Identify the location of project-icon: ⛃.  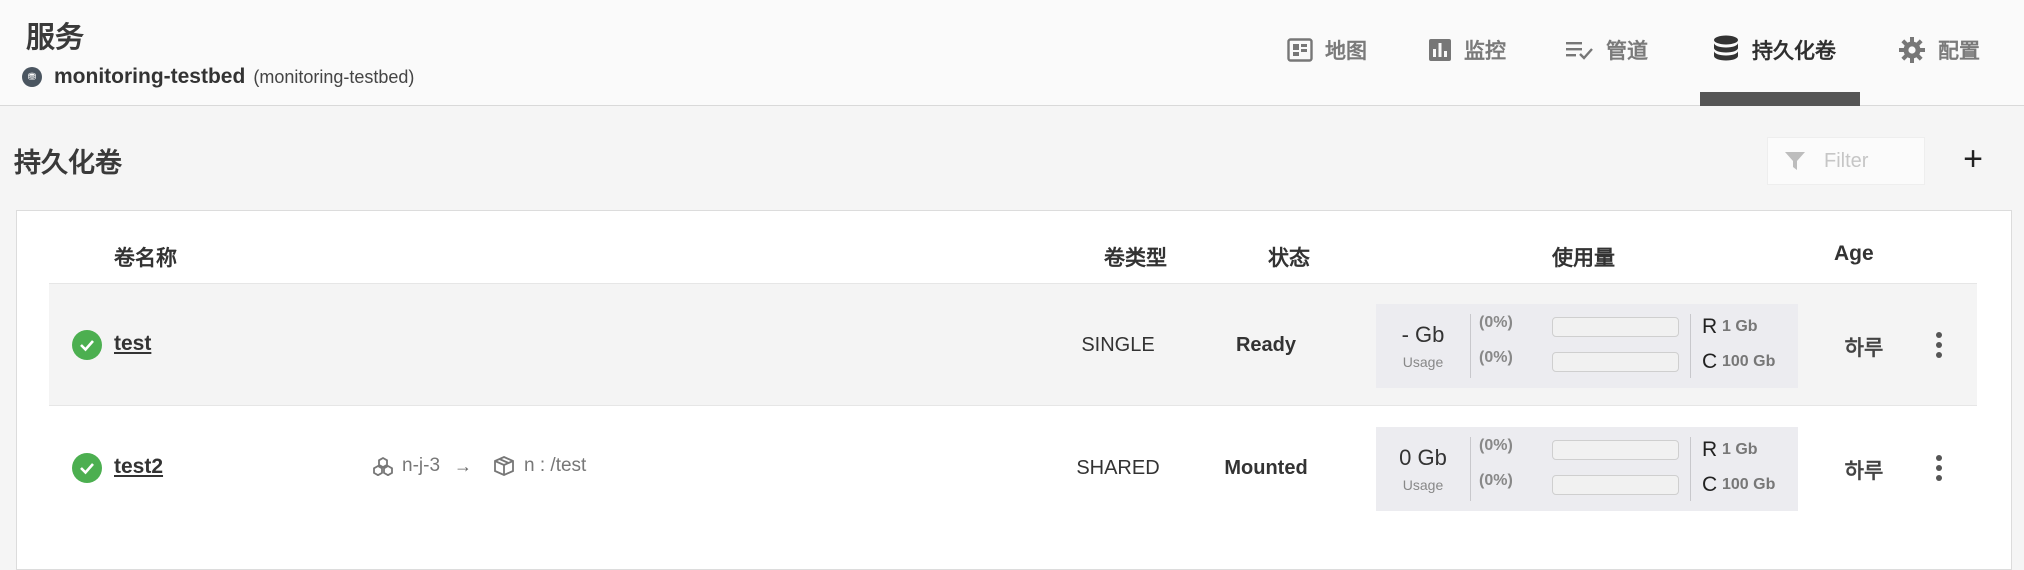
(32, 77).